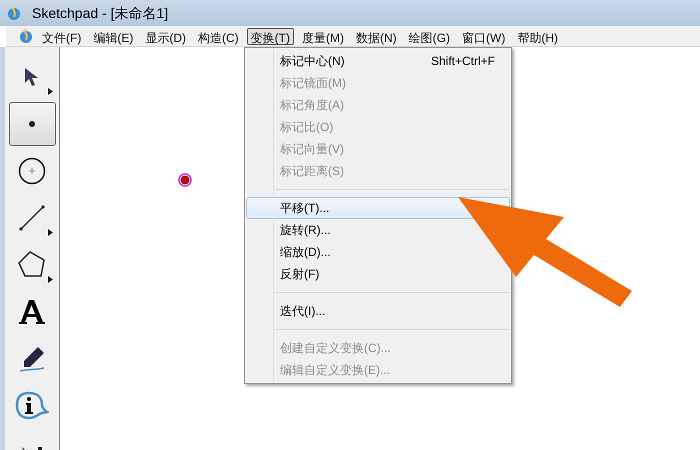 This screenshot has height=450, width=700. I want to click on line-segment-icon, so click(32, 218).